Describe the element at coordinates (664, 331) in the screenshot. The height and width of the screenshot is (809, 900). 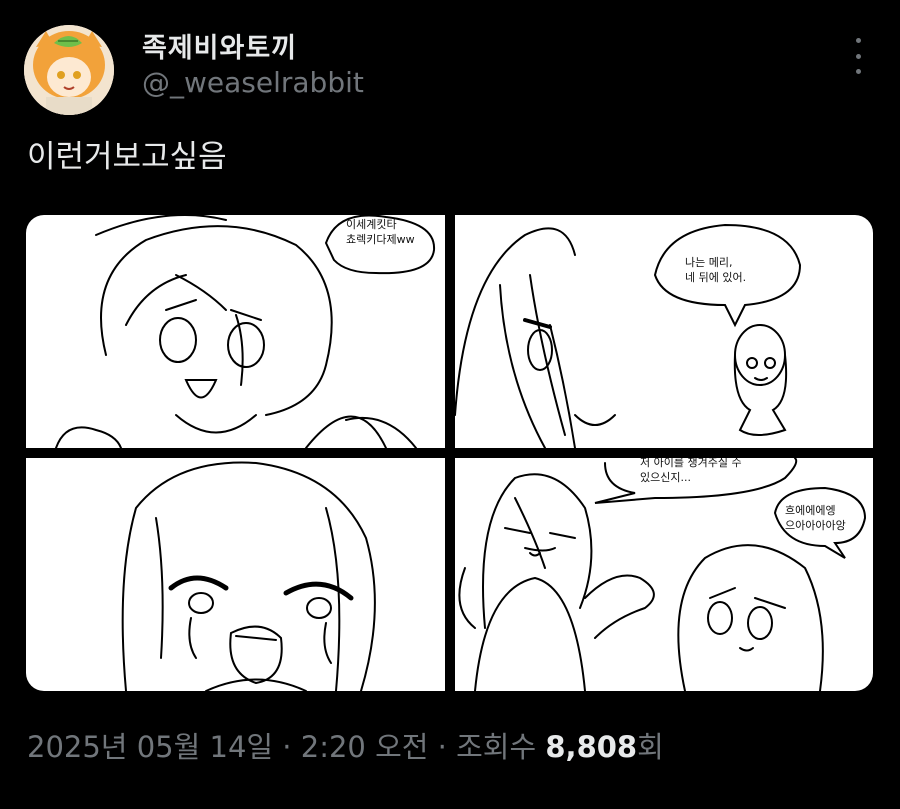
I see `comic-panel-2: 나는 메리, 네 뒤에 있어.` at that location.